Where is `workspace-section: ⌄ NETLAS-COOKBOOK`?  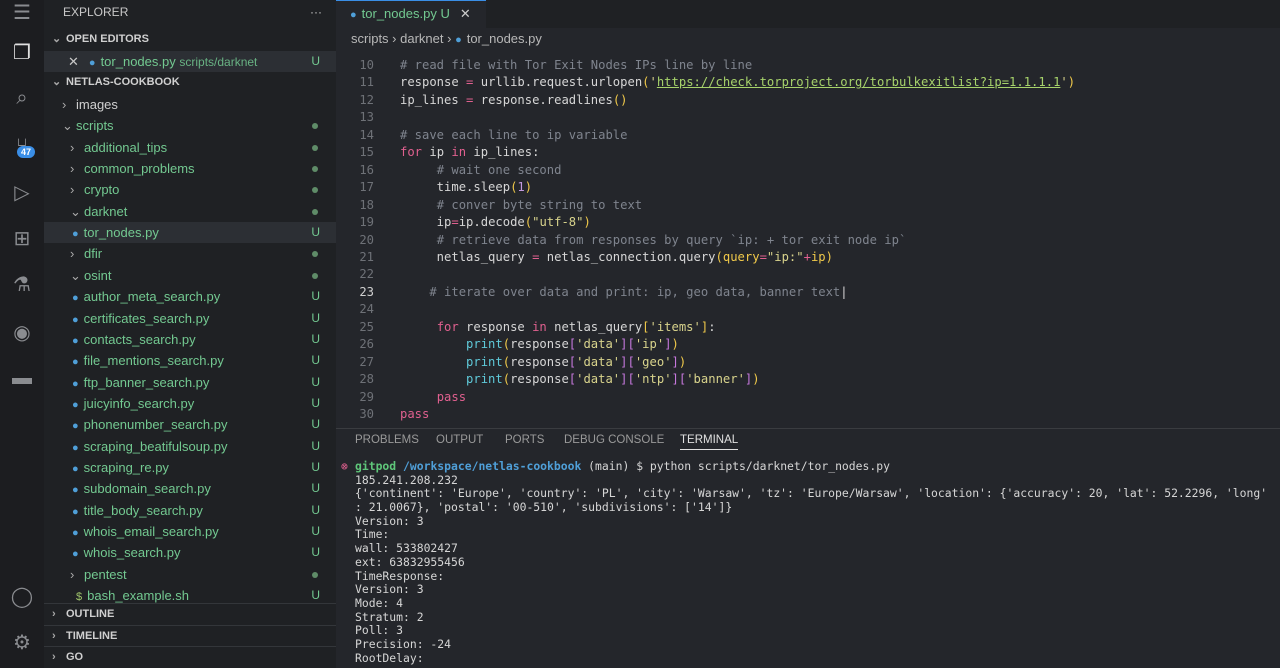
workspace-section: ⌄ NETLAS-COOKBOOK is located at coordinates (190, 82).